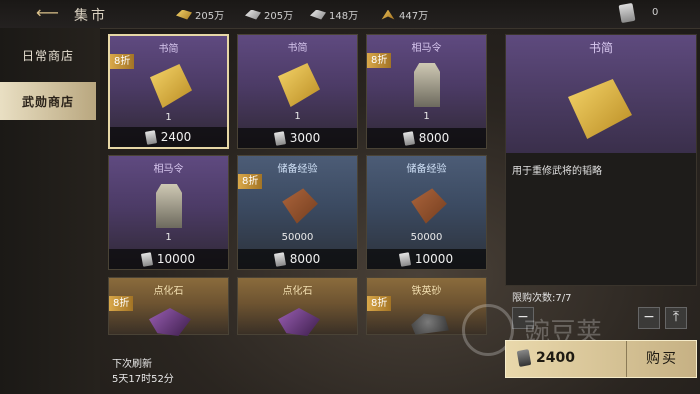 The width and height of the screenshot is (700, 394). I want to click on buy-button: 购买, so click(661, 359).